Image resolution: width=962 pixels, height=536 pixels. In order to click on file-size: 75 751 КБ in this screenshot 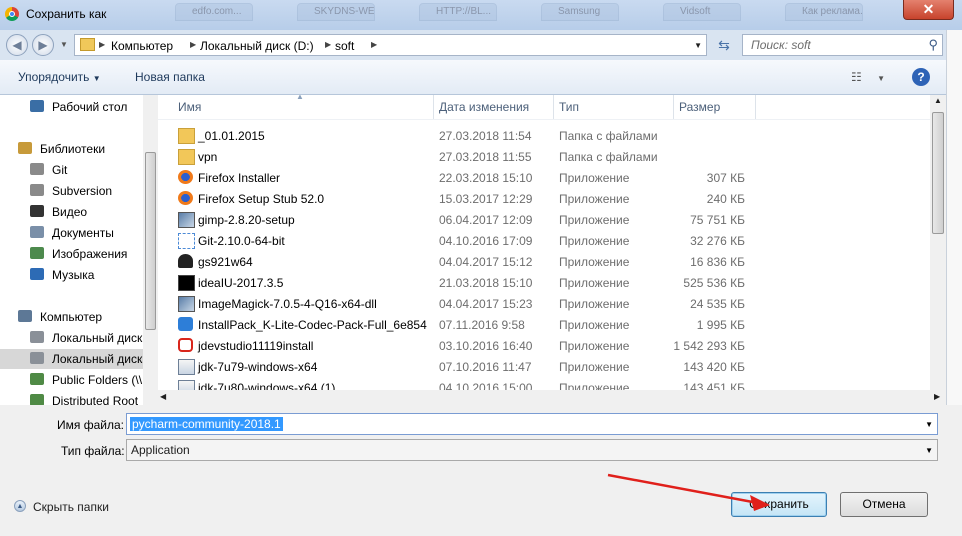, I will do `click(717, 220)`.